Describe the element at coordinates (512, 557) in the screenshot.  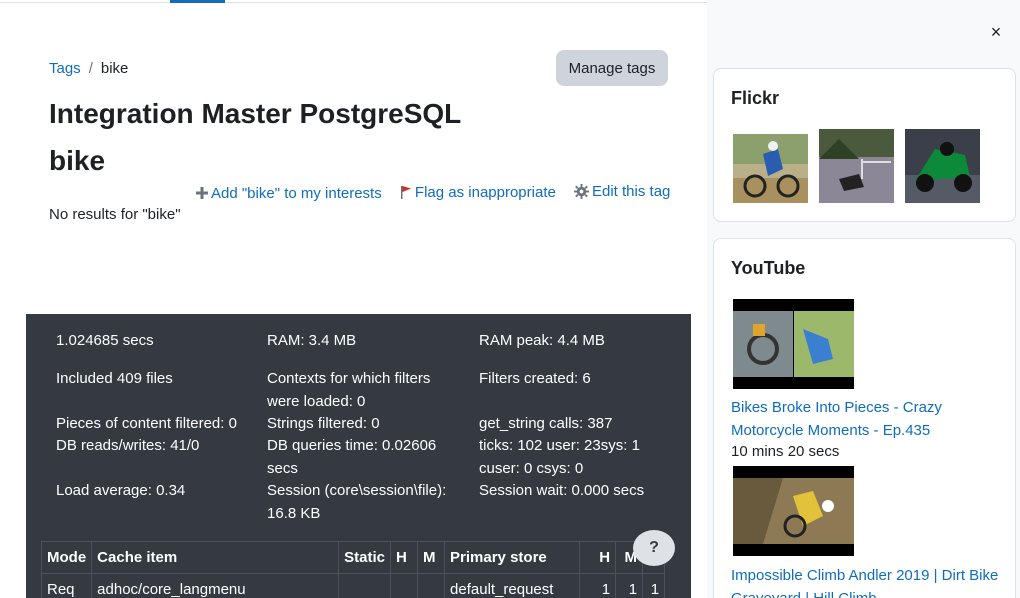
I see `col-primary-store: Primary store` at that location.